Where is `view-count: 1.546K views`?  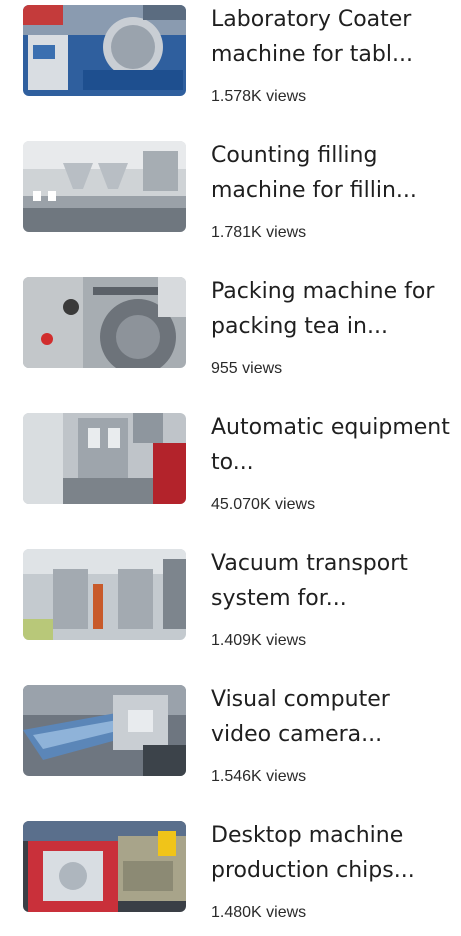 view-count: 1.546K views is located at coordinates (259, 776).